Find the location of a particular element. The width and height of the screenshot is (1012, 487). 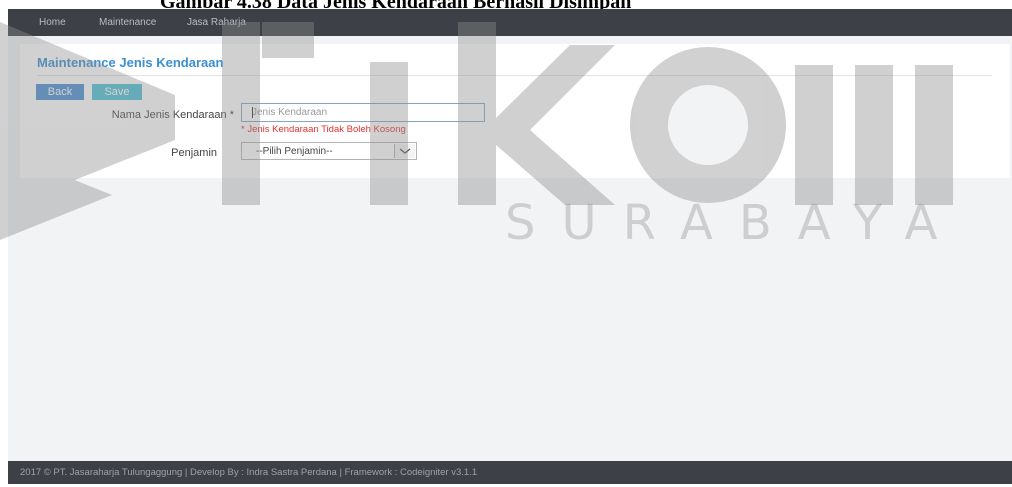

nama-jenis-kendaraan-label: Nama Jenis Kendaraan * is located at coordinates (172, 115).